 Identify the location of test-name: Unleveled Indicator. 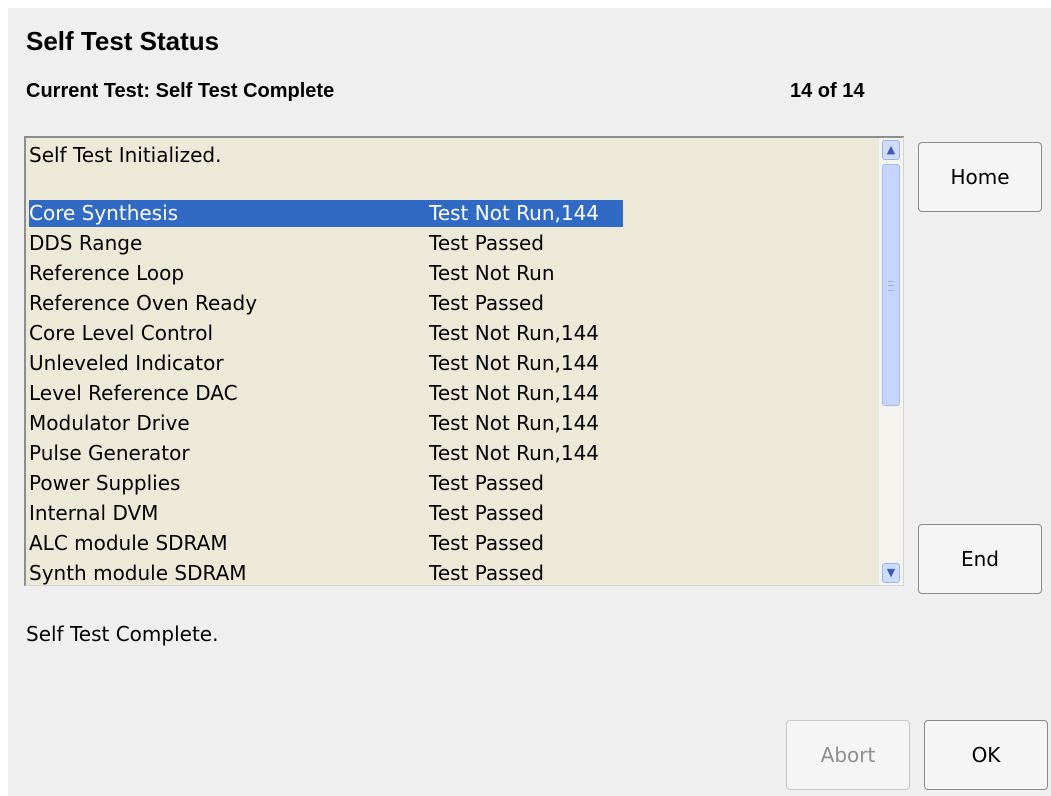
(126, 363).